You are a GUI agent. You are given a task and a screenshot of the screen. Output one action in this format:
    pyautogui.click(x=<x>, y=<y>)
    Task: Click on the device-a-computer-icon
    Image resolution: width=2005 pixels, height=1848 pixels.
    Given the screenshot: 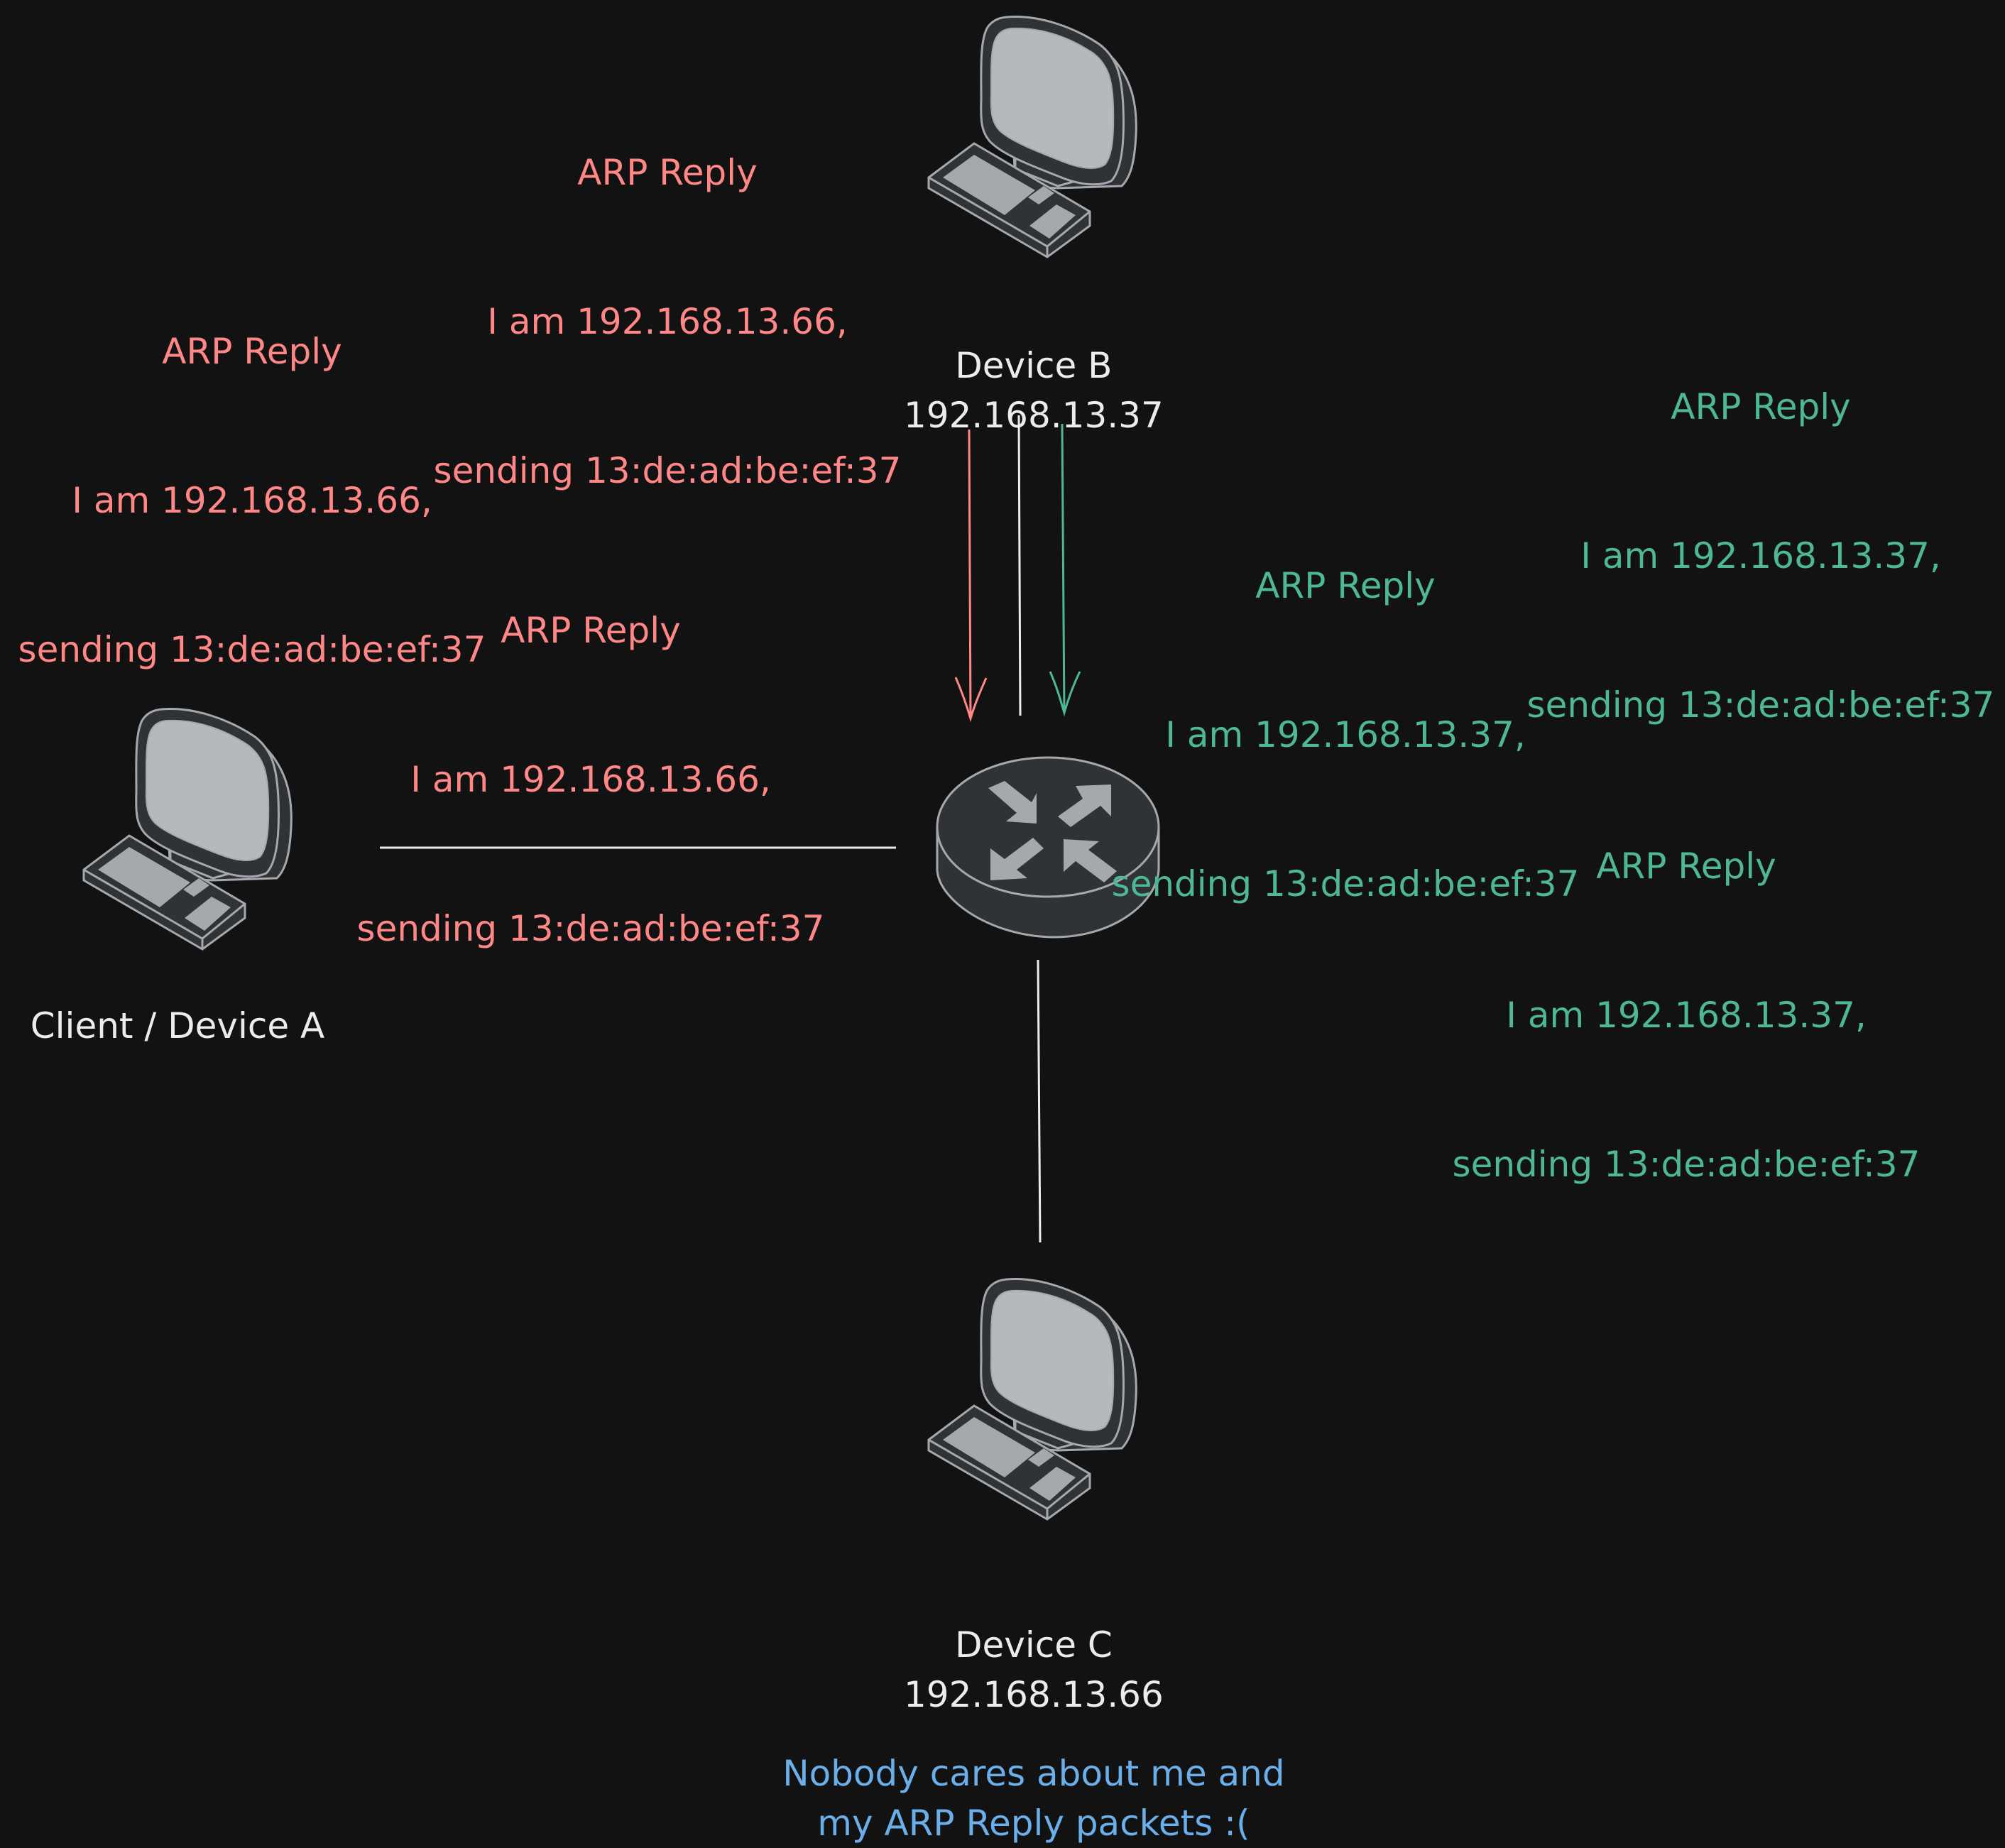 What is the action you would take?
    pyautogui.click(x=187, y=829)
    